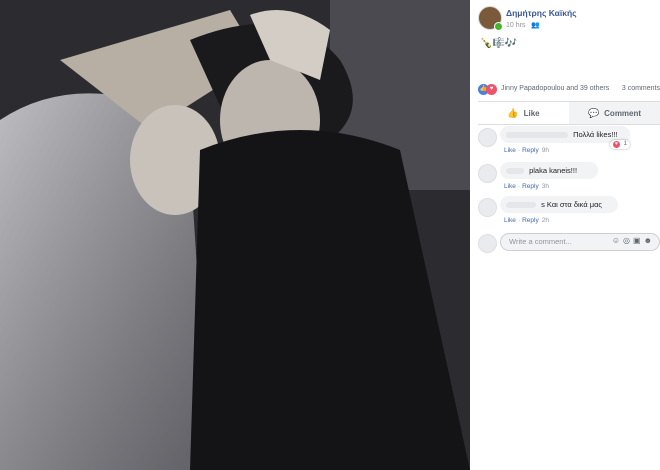 The image size is (660, 470). What do you see at coordinates (595, 134) in the screenshot?
I see `comment-text: Πολλά likes!!!` at bounding box center [595, 134].